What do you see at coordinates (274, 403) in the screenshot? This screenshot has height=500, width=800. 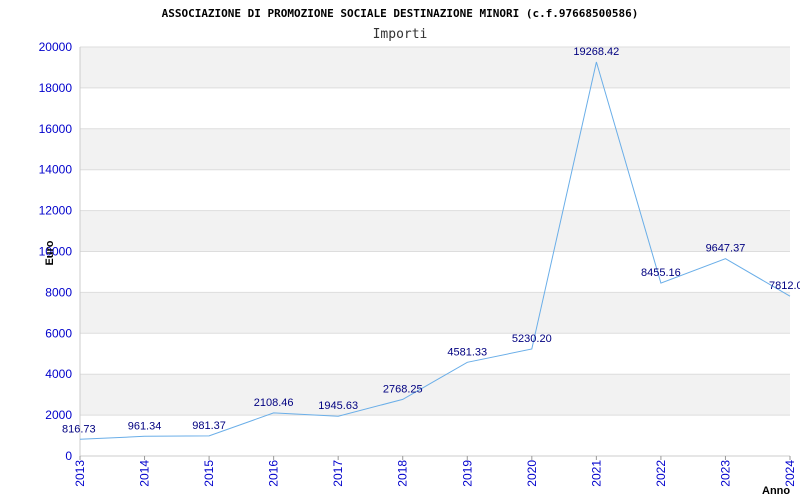 I see `data-label: 2108.46` at bounding box center [274, 403].